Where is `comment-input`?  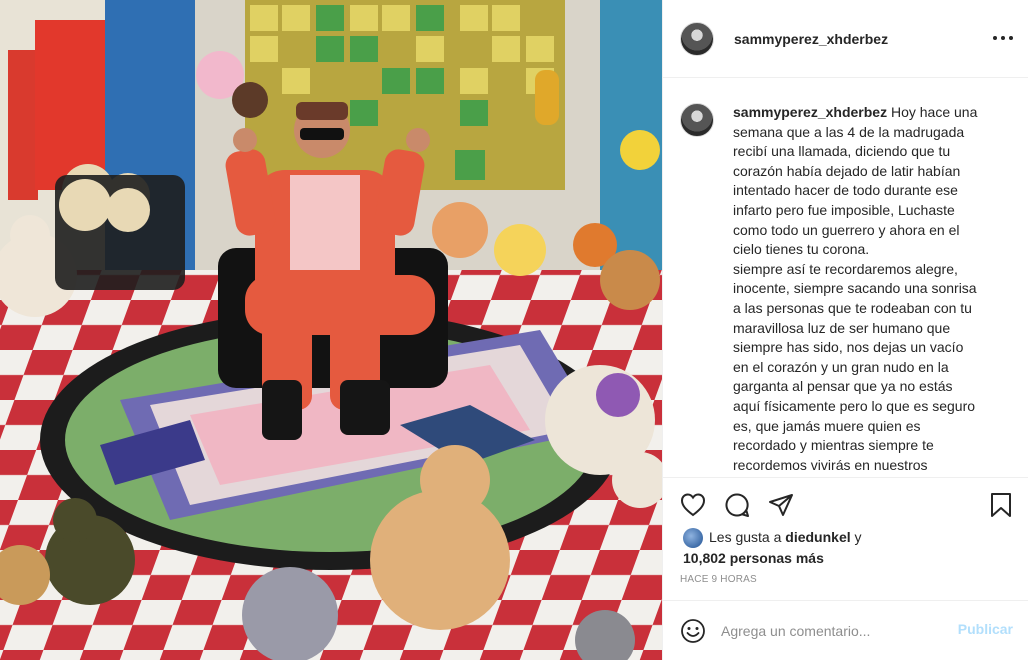 comment-input is located at coordinates (831, 631).